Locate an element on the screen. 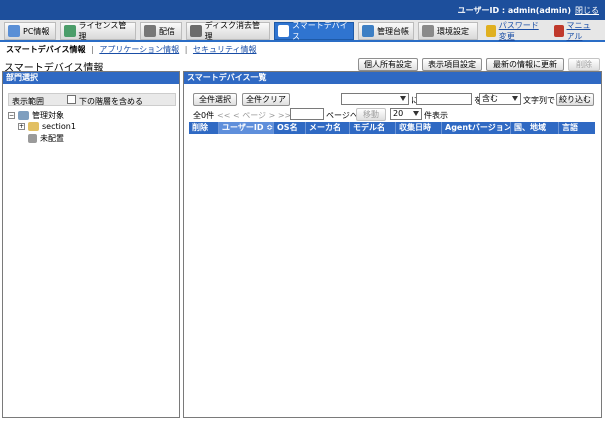 The image size is (605, 423). col-collected-at: 収集日時 is located at coordinates (419, 128).